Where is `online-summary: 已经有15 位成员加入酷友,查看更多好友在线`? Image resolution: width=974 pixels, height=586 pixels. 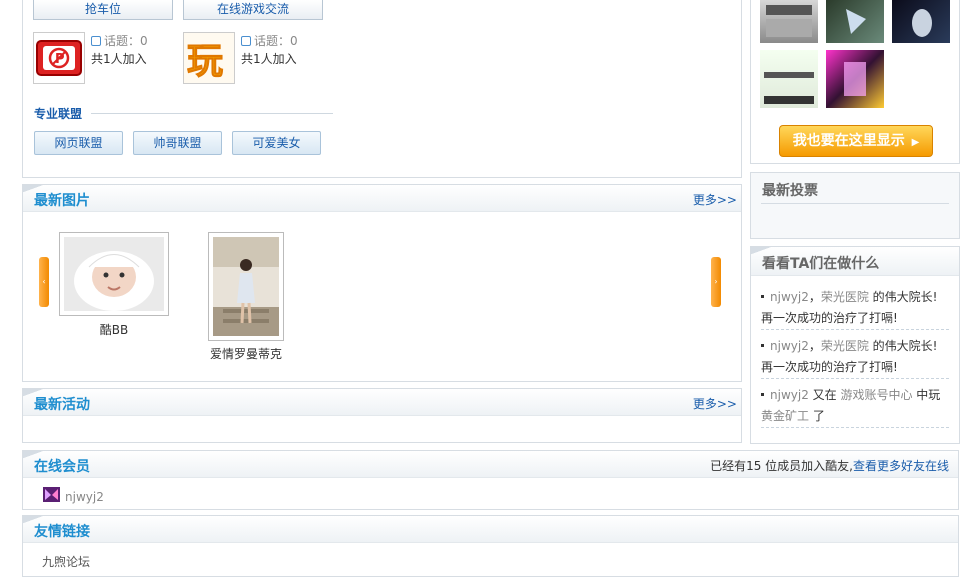
online-summary: 已经有15 位成员加入酷友,查看更多好友在线 is located at coordinates (829, 465).